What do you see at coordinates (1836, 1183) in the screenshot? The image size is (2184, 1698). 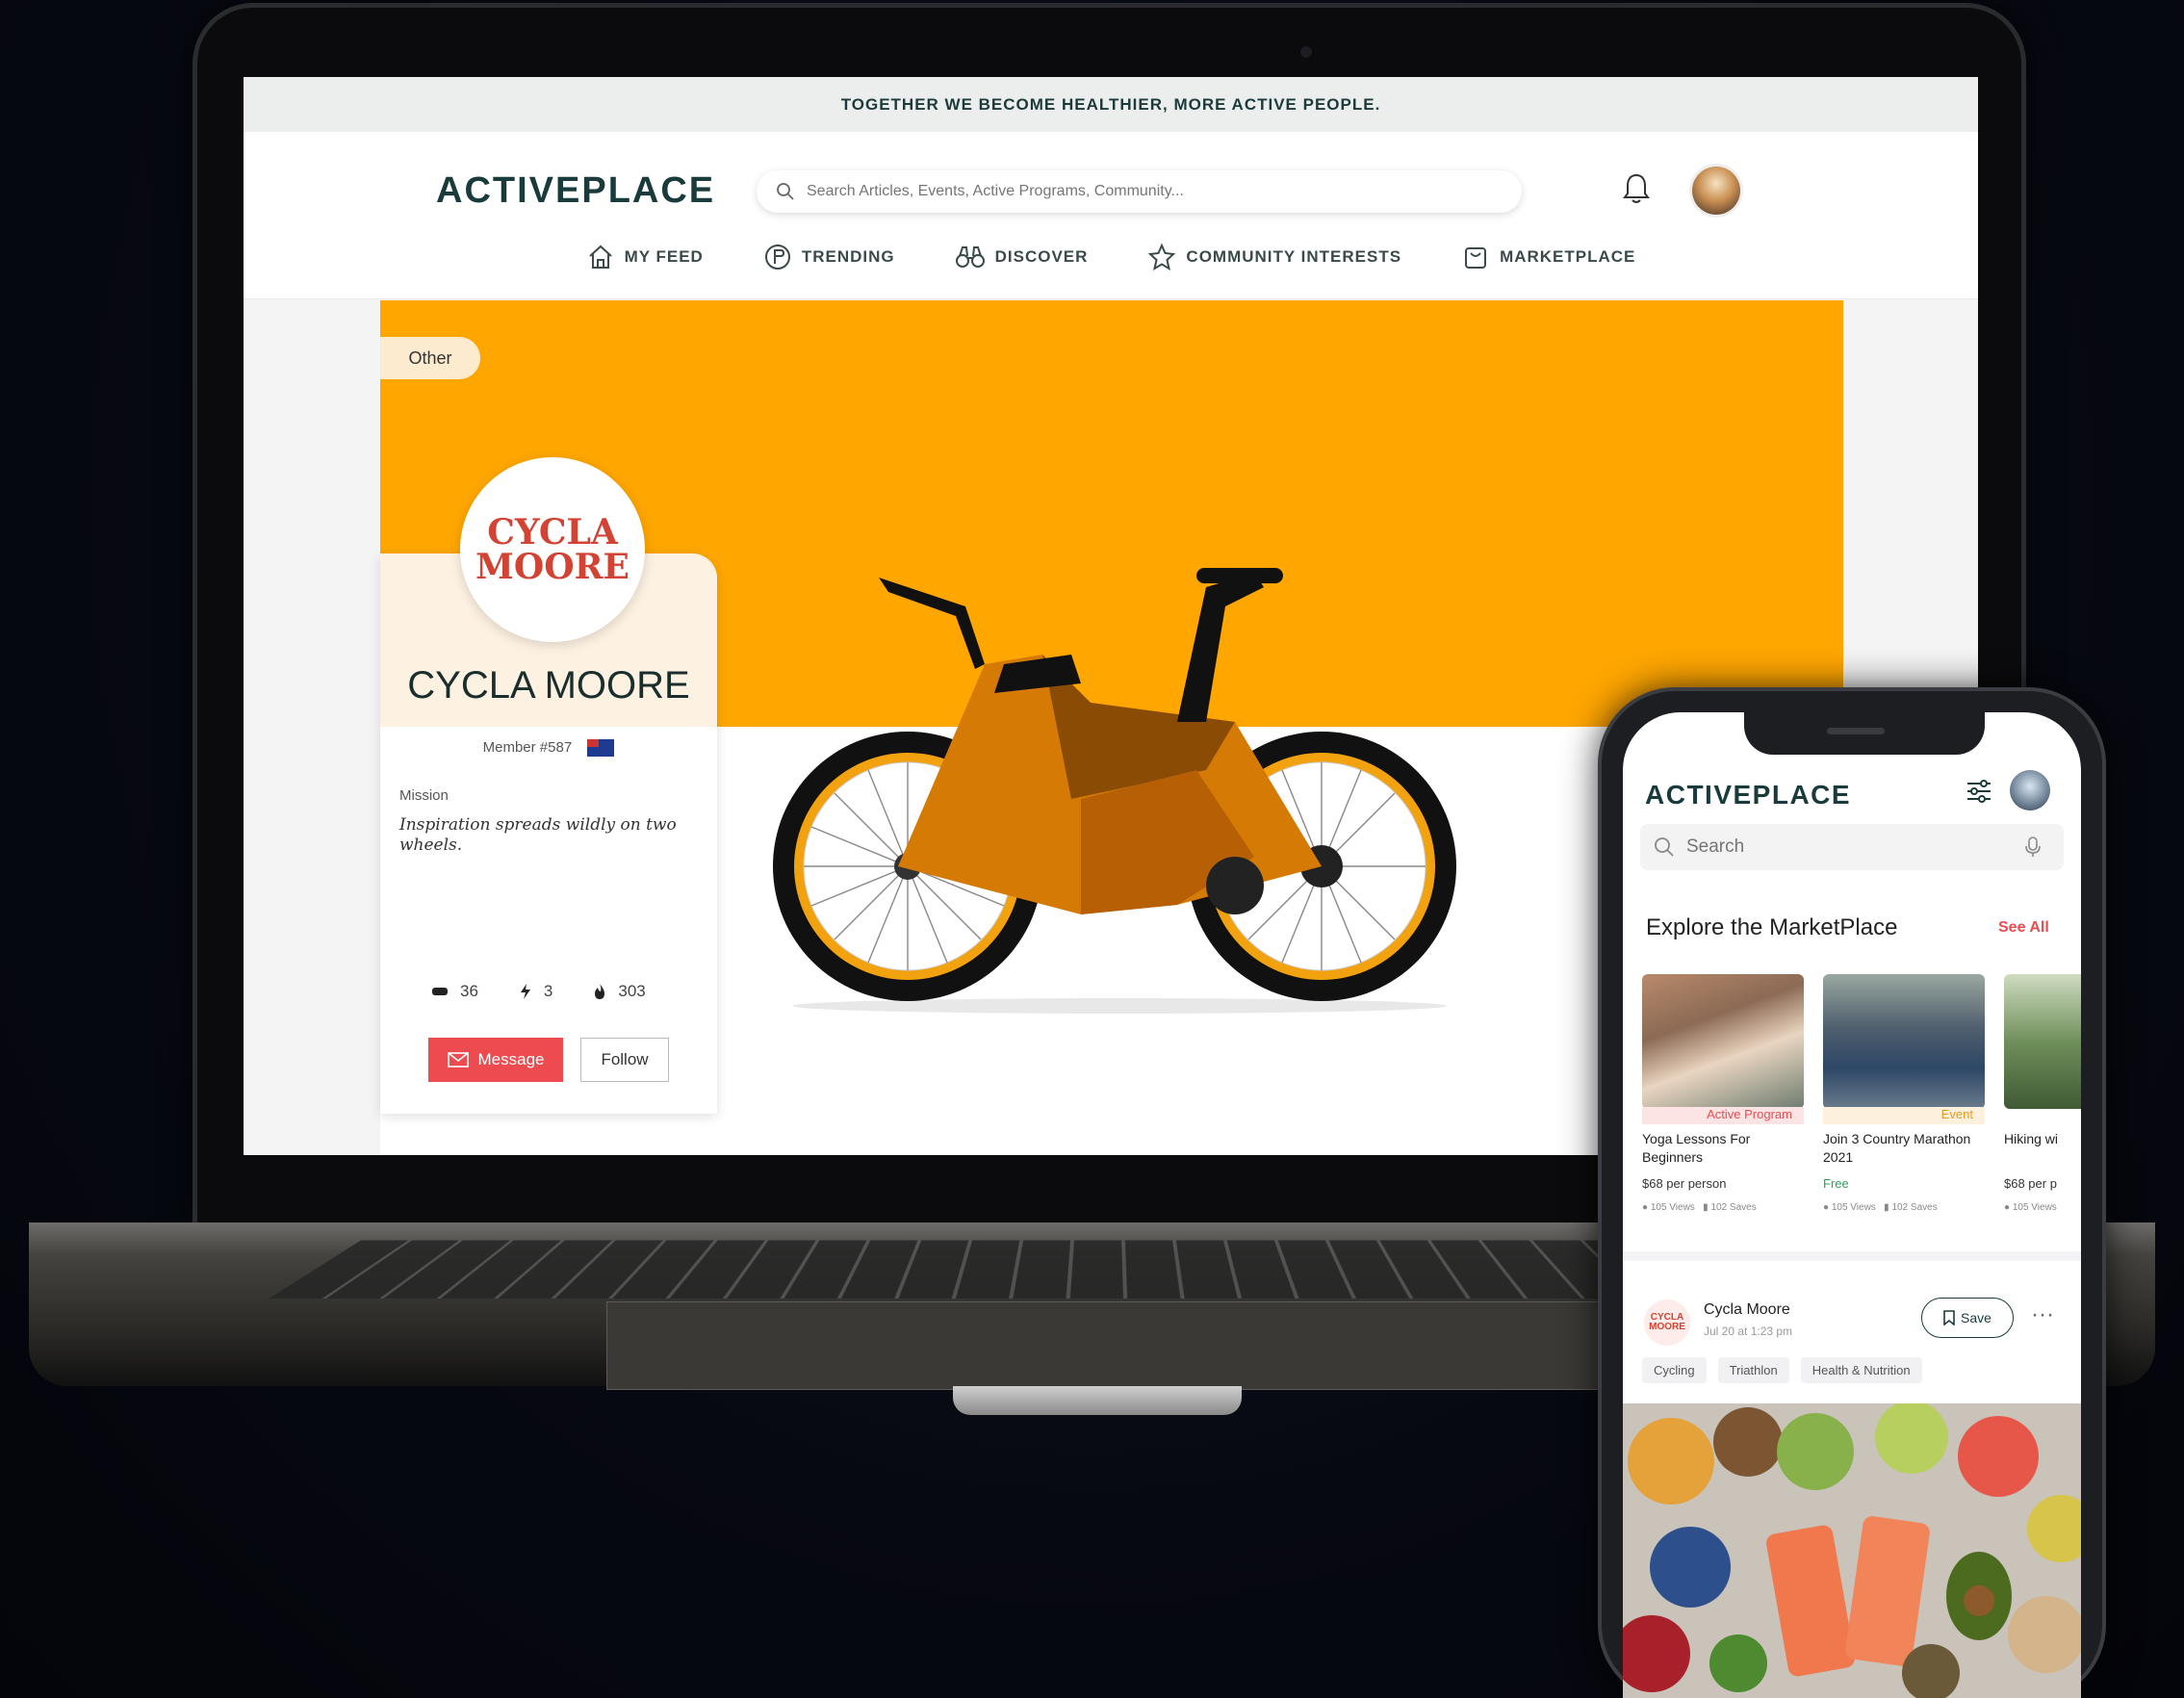 I see `card-price: Free` at bounding box center [1836, 1183].